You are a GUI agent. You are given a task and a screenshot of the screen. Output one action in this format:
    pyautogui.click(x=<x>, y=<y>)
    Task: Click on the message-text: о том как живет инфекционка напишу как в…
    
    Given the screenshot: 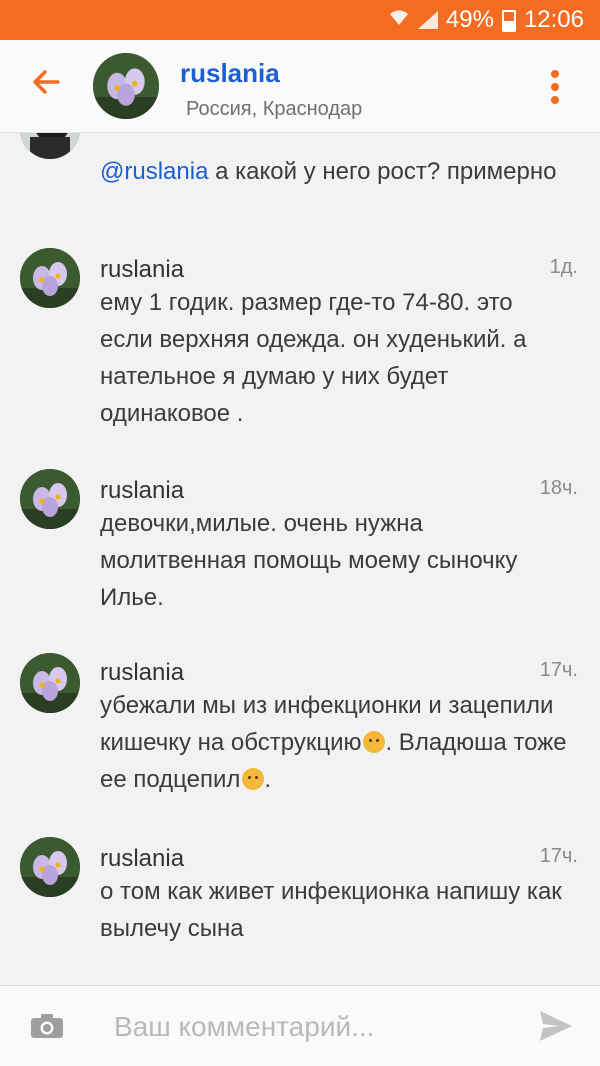 What is the action you would take?
    pyautogui.click(x=331, y=910)
    